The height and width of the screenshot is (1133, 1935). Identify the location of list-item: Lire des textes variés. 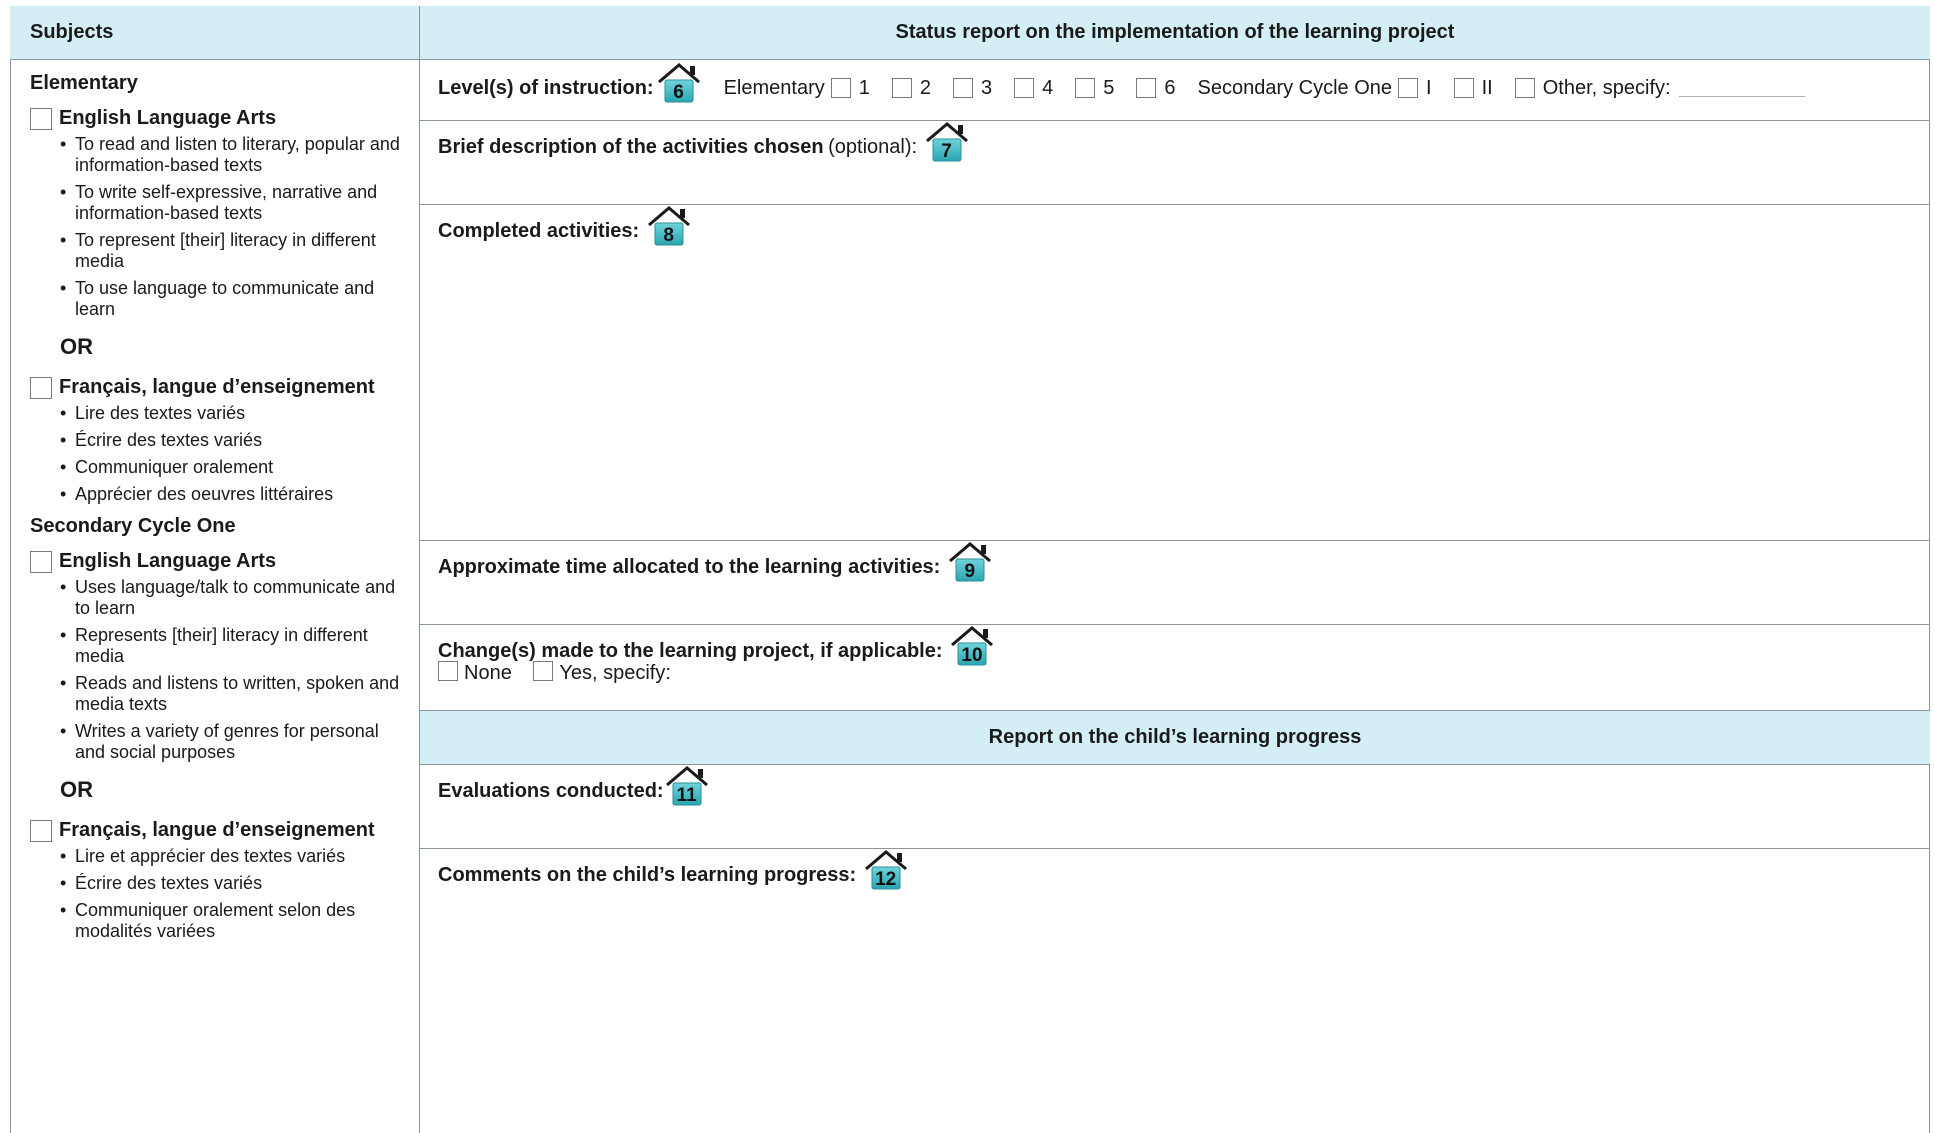
(235, 413).